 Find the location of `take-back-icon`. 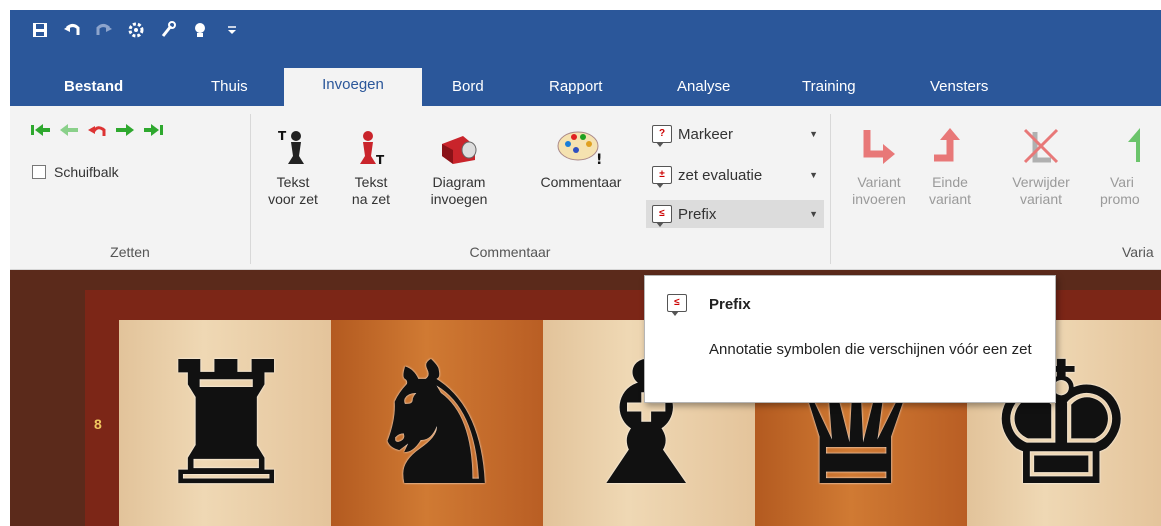

take-back-icon is located at coordinates (97, 130).